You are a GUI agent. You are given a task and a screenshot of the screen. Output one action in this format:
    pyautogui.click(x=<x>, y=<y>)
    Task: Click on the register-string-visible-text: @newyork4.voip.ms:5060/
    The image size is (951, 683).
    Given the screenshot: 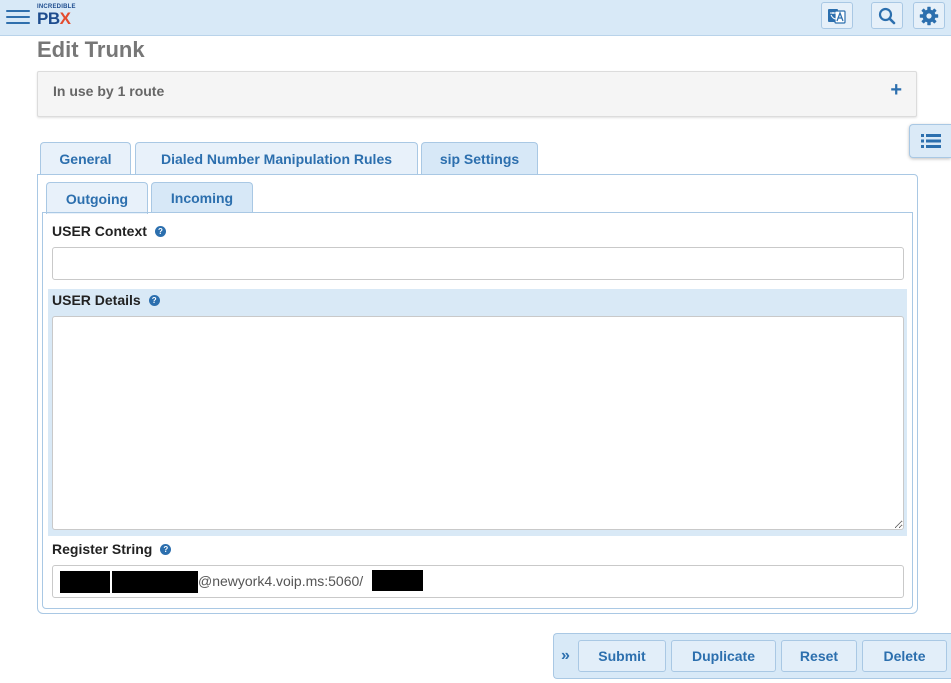 What is the action you would take?
    pyautogui.click(x=281, y=581)
    